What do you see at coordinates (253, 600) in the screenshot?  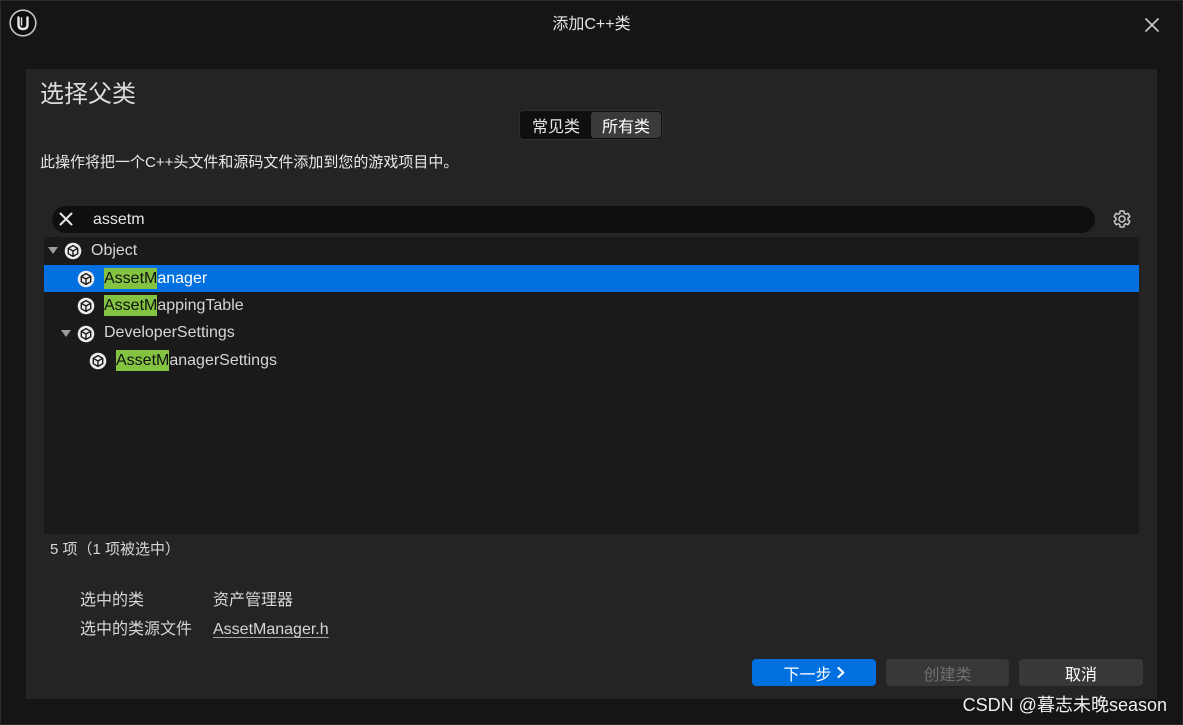 I see `selected-class-value: 资产管理器` at bounding box center [253, 600].